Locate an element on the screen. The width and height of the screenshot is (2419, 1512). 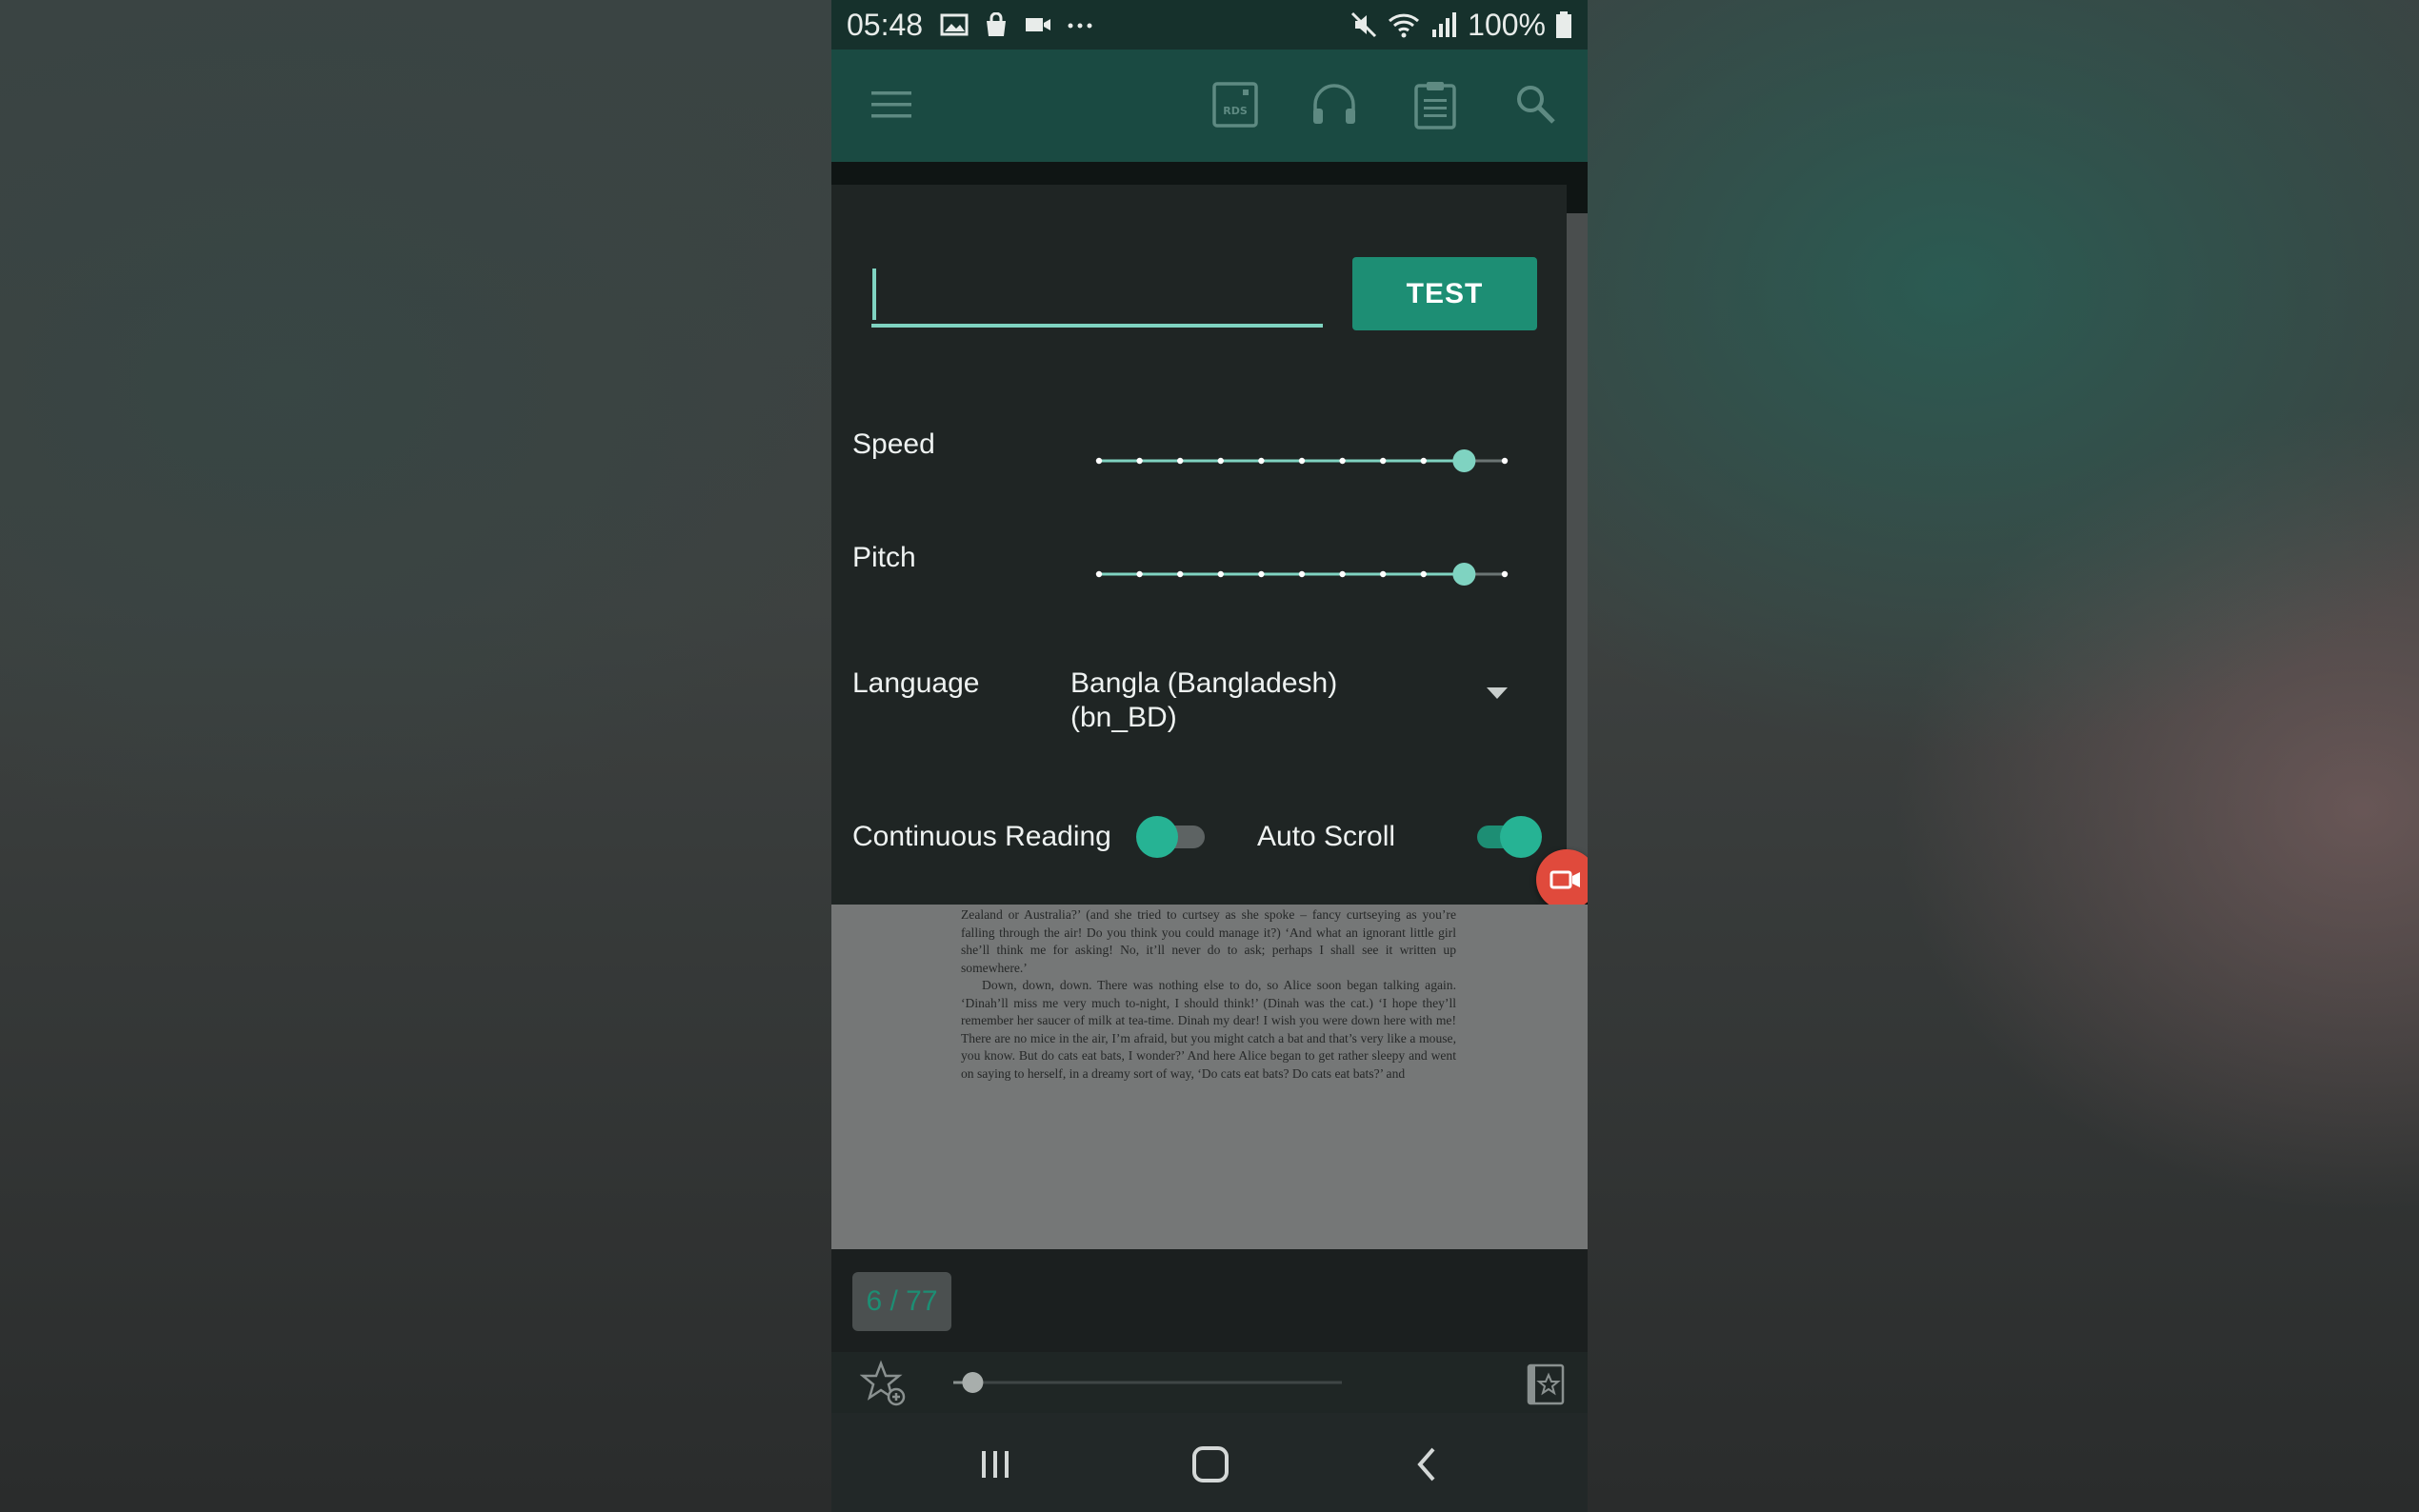
status-bar: 05:48 100% is located at coordinates (1209, 25).